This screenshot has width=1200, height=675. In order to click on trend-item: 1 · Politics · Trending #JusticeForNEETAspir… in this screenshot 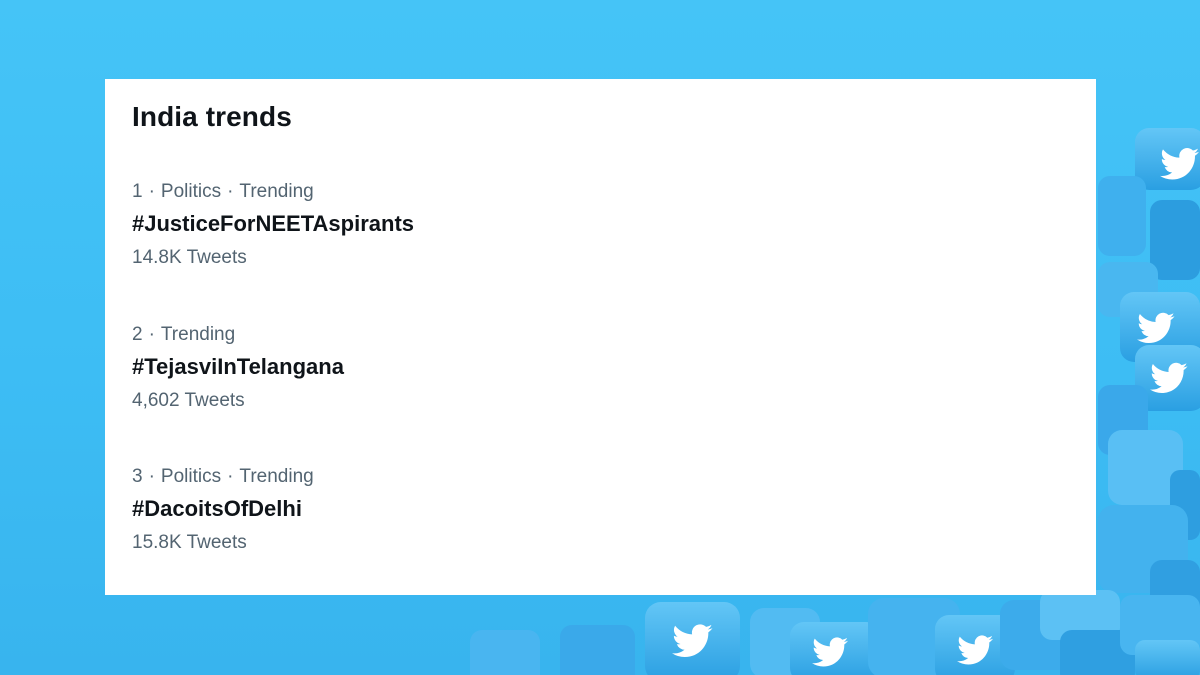, I will do `click(273, 225)`.